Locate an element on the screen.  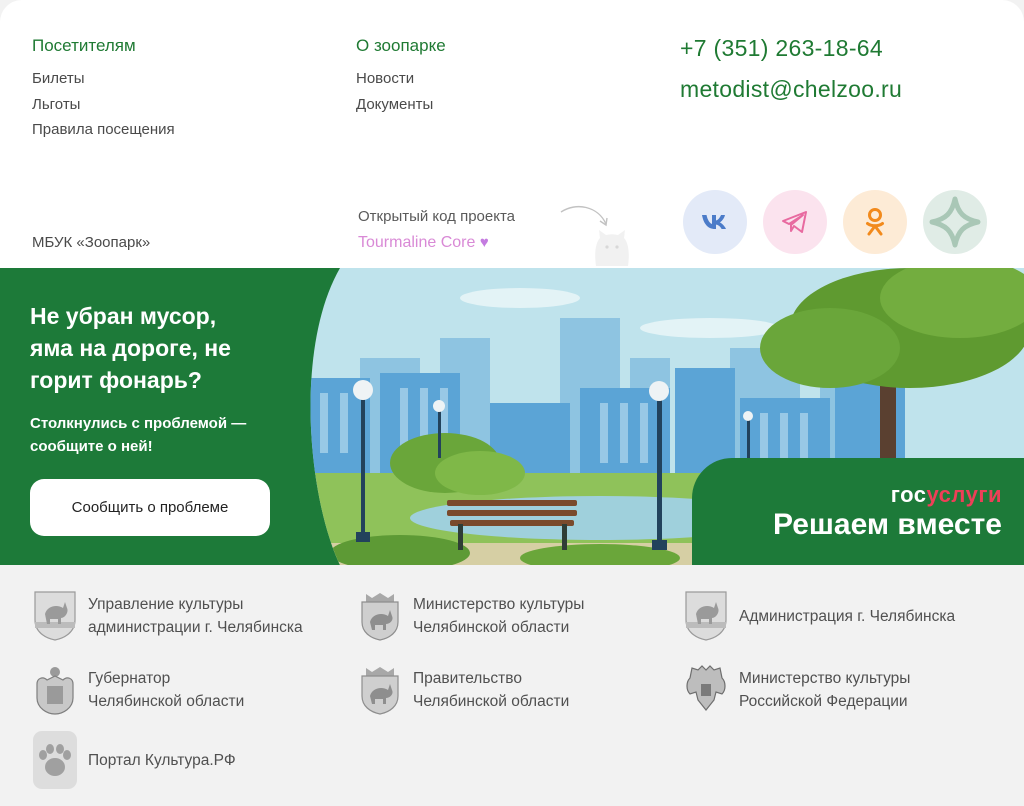
max-icon is located at coordinates (955, 222).